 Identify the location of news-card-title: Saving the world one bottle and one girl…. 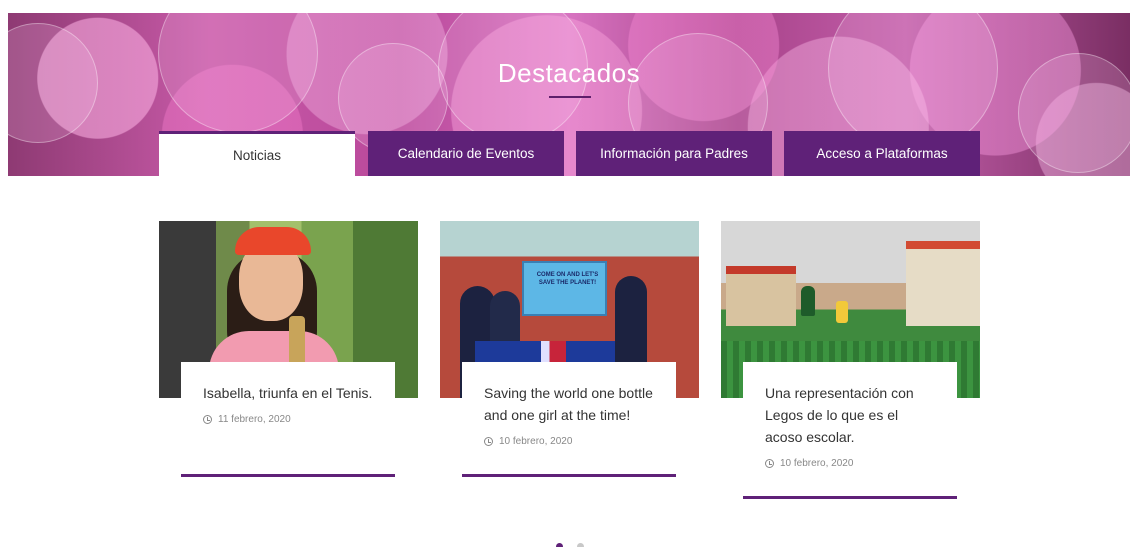
(569, 404).